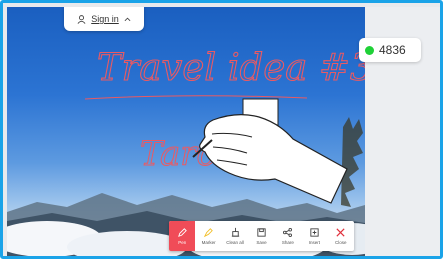 The width and height of the screenshot is (443, 259). What do you see at coordinates (235, 232) in the screenshot?
I see `clean-all-icon` at bounding box center [235, 232].